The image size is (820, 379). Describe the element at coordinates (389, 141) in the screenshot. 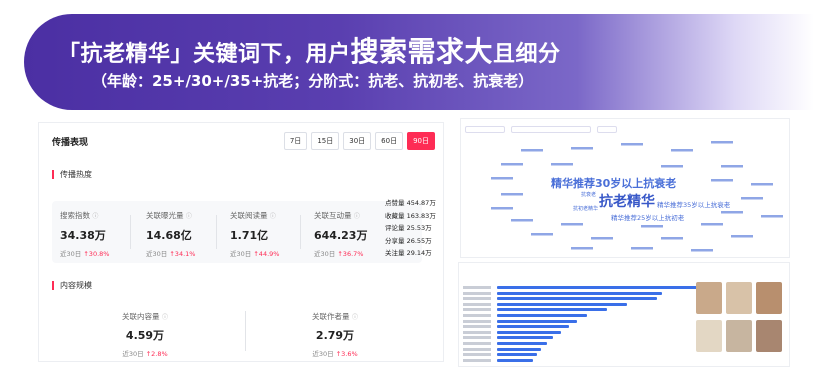

I see `period-60d: 60日` at that location.